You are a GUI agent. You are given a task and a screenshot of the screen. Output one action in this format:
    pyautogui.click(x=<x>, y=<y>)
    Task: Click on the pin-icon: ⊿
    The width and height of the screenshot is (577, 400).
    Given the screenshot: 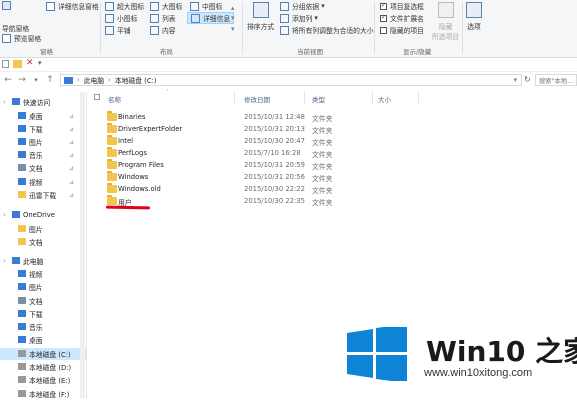 What is the action you would take?
    pyautogui.click(x=71, y=129)
    